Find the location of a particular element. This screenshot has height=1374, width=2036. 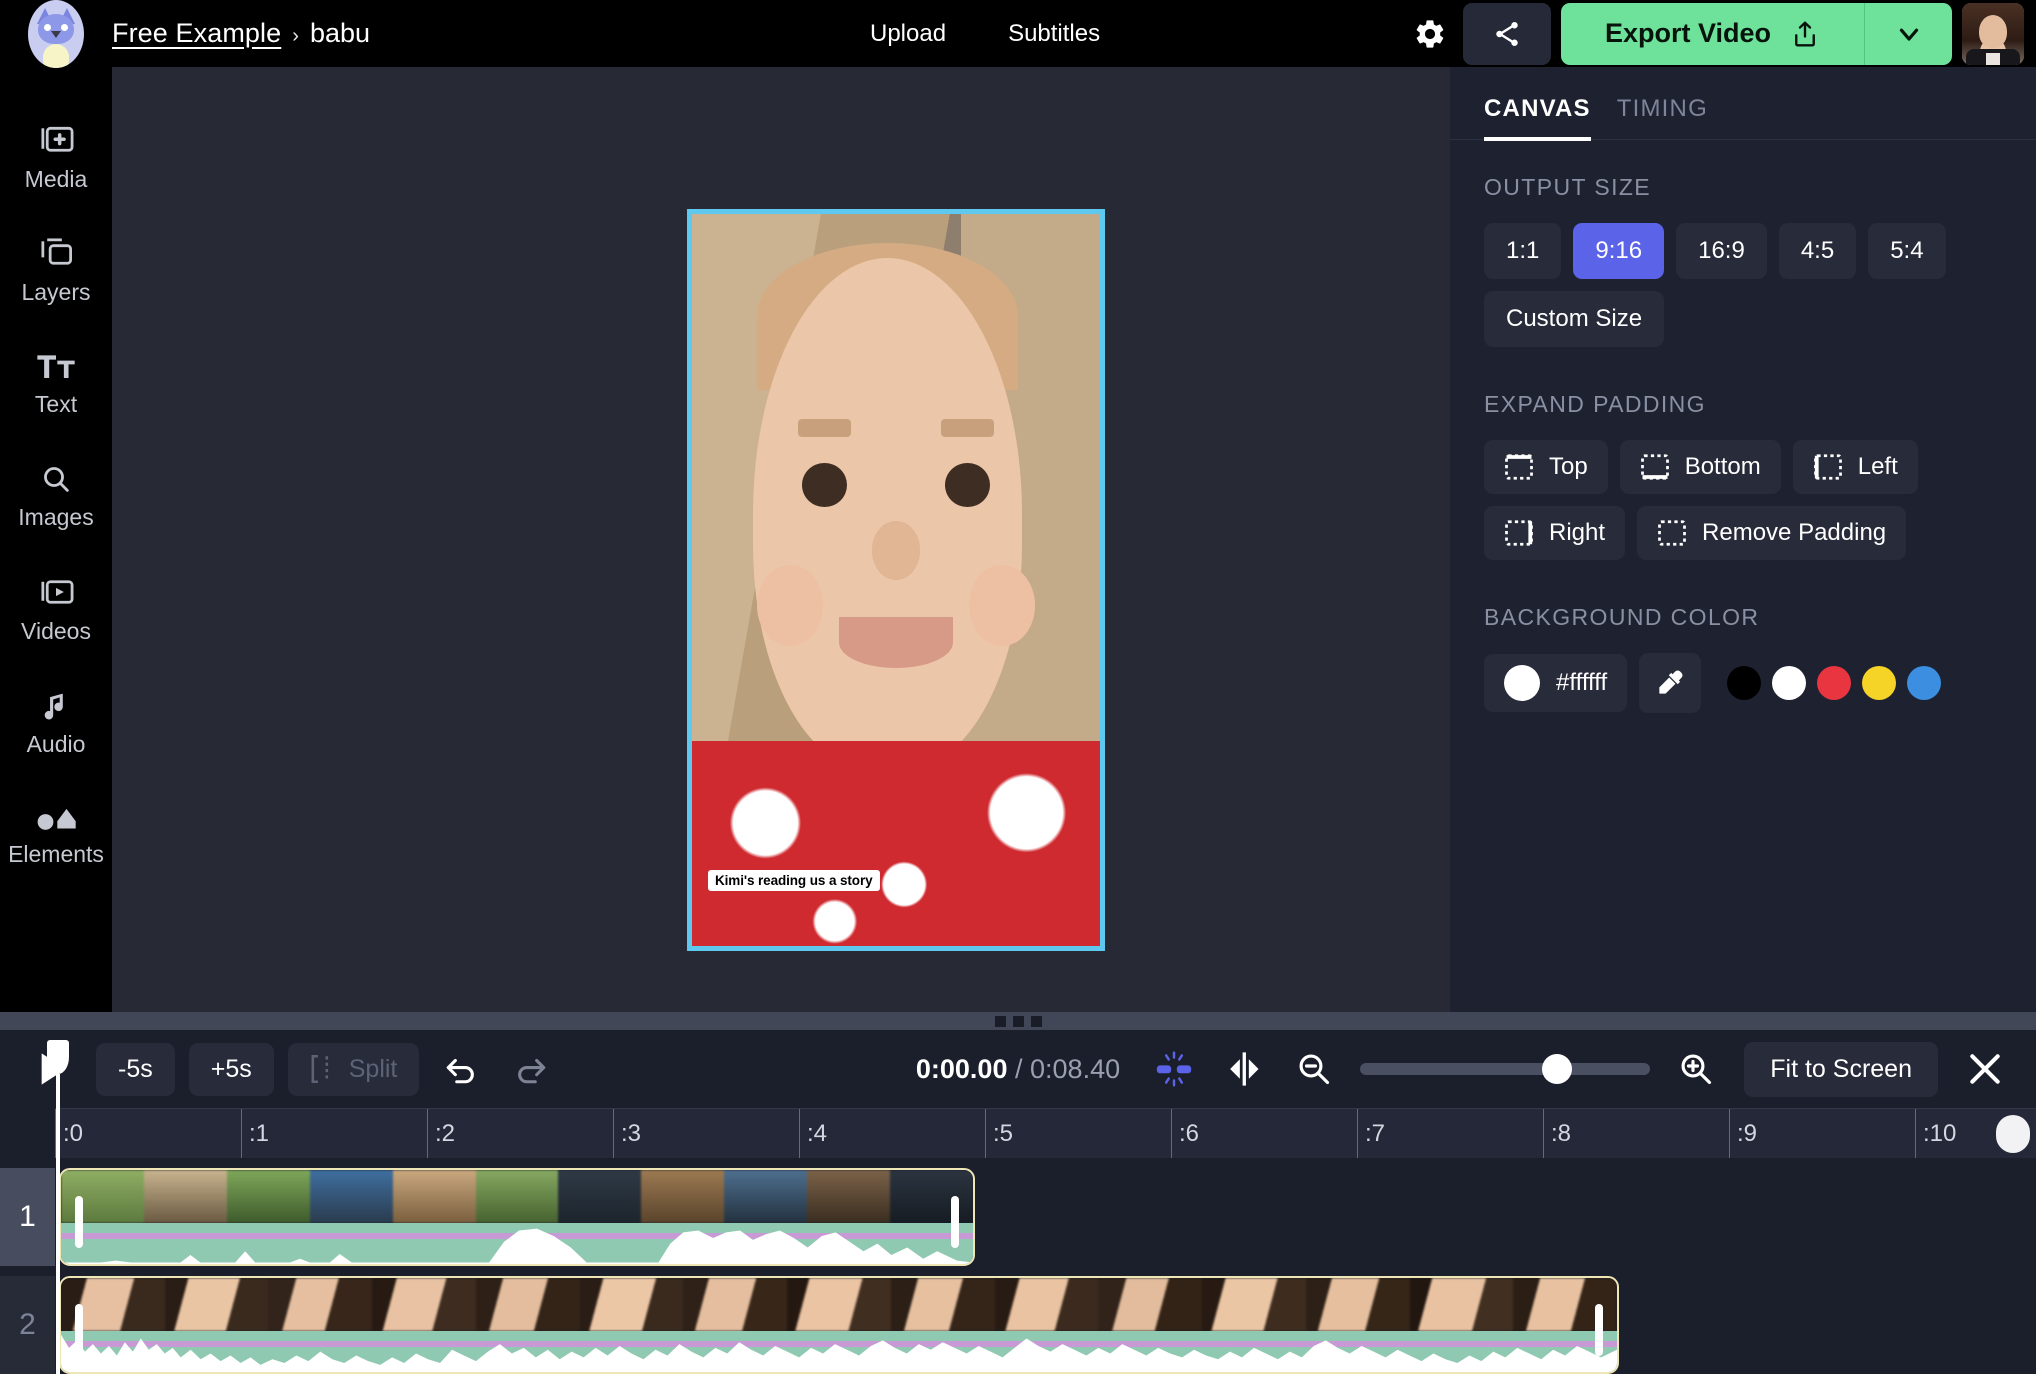

user-avatar is located at coordinates (1993, 33).